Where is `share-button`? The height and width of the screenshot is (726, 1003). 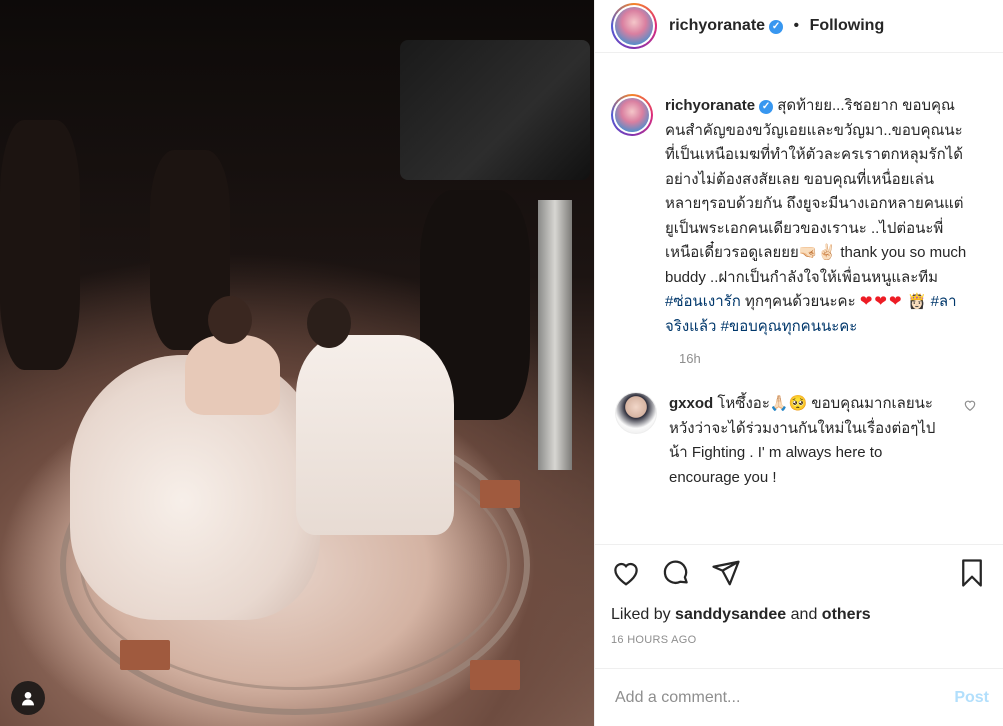
share-button is located at coordinates (726, 573).